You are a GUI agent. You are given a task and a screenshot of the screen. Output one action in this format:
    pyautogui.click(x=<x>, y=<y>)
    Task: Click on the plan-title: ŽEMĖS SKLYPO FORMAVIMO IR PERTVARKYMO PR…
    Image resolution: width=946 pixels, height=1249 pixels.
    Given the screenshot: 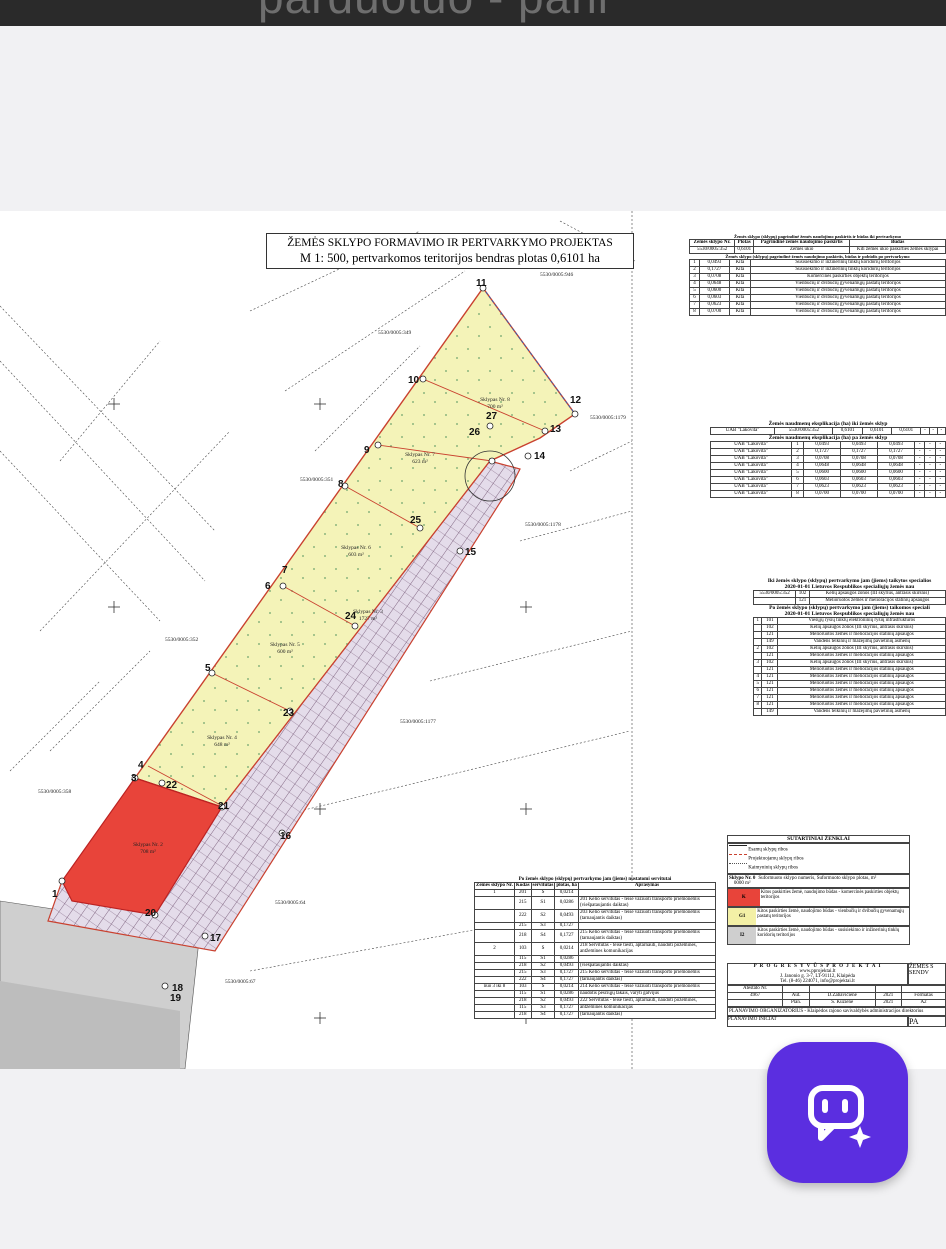 What is the action you would take?
    pyautogui.click(x=450, y=243)
    